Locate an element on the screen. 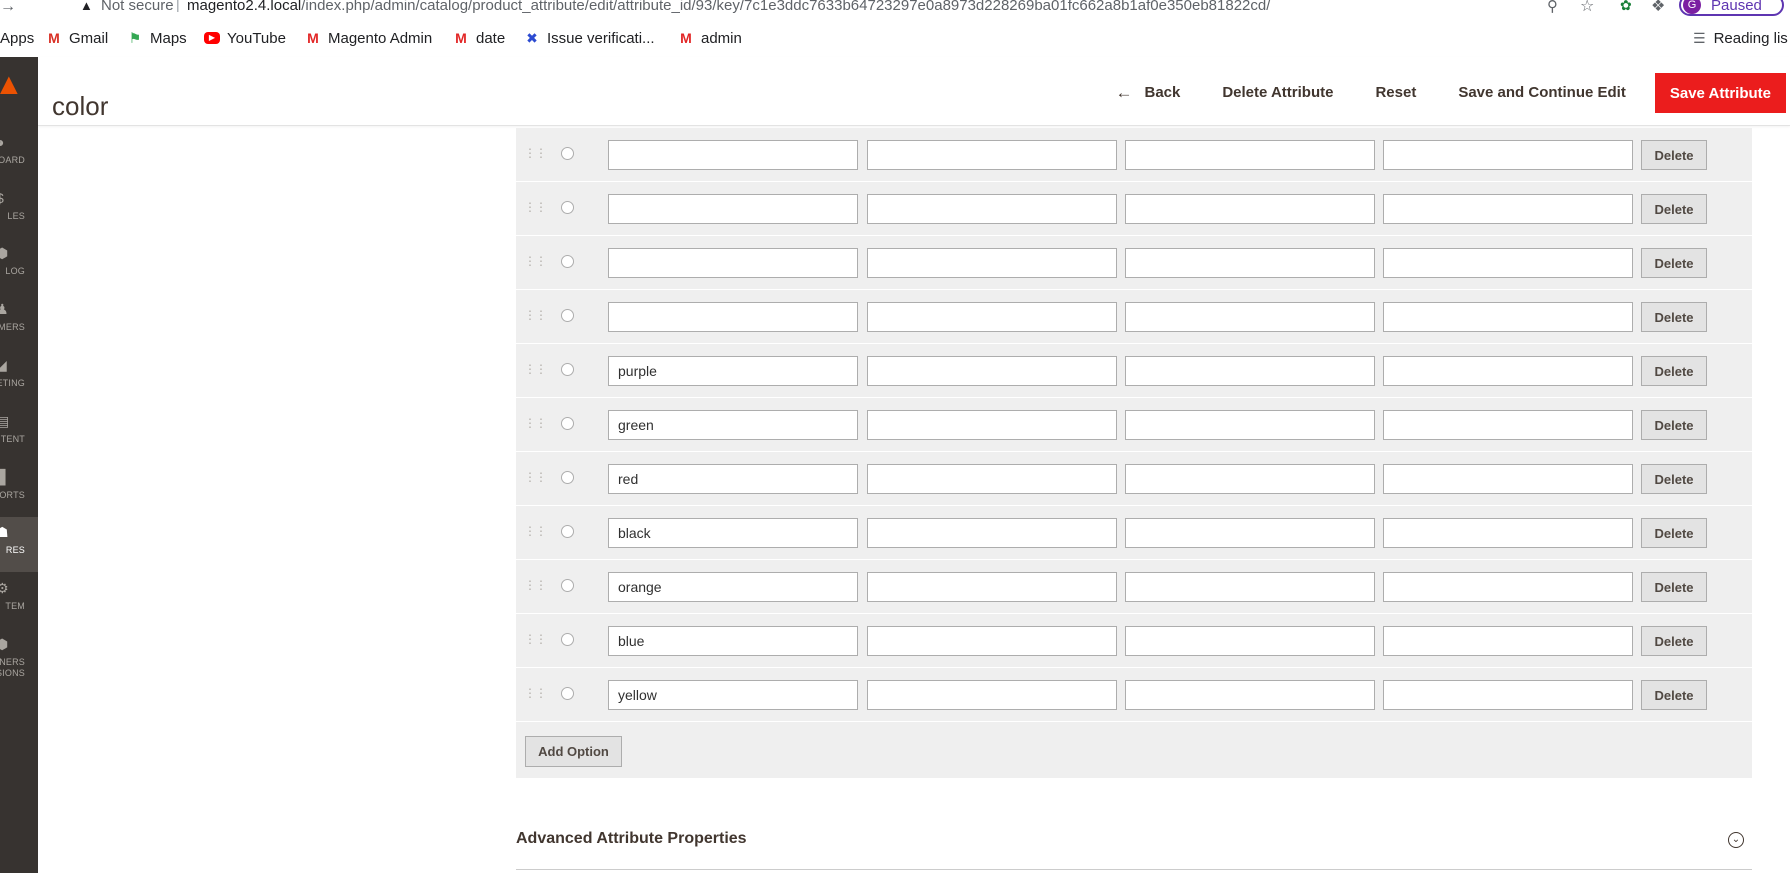 The width and height of the screenshot is (1790, 873). section-title: Advanced Attribute Properties is located at coordinates (631, 839).